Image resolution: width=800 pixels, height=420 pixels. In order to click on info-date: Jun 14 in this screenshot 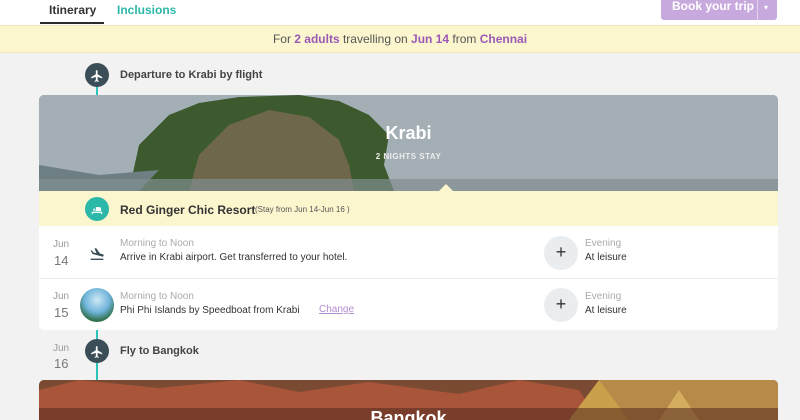, I will do `click(430, 39)`.